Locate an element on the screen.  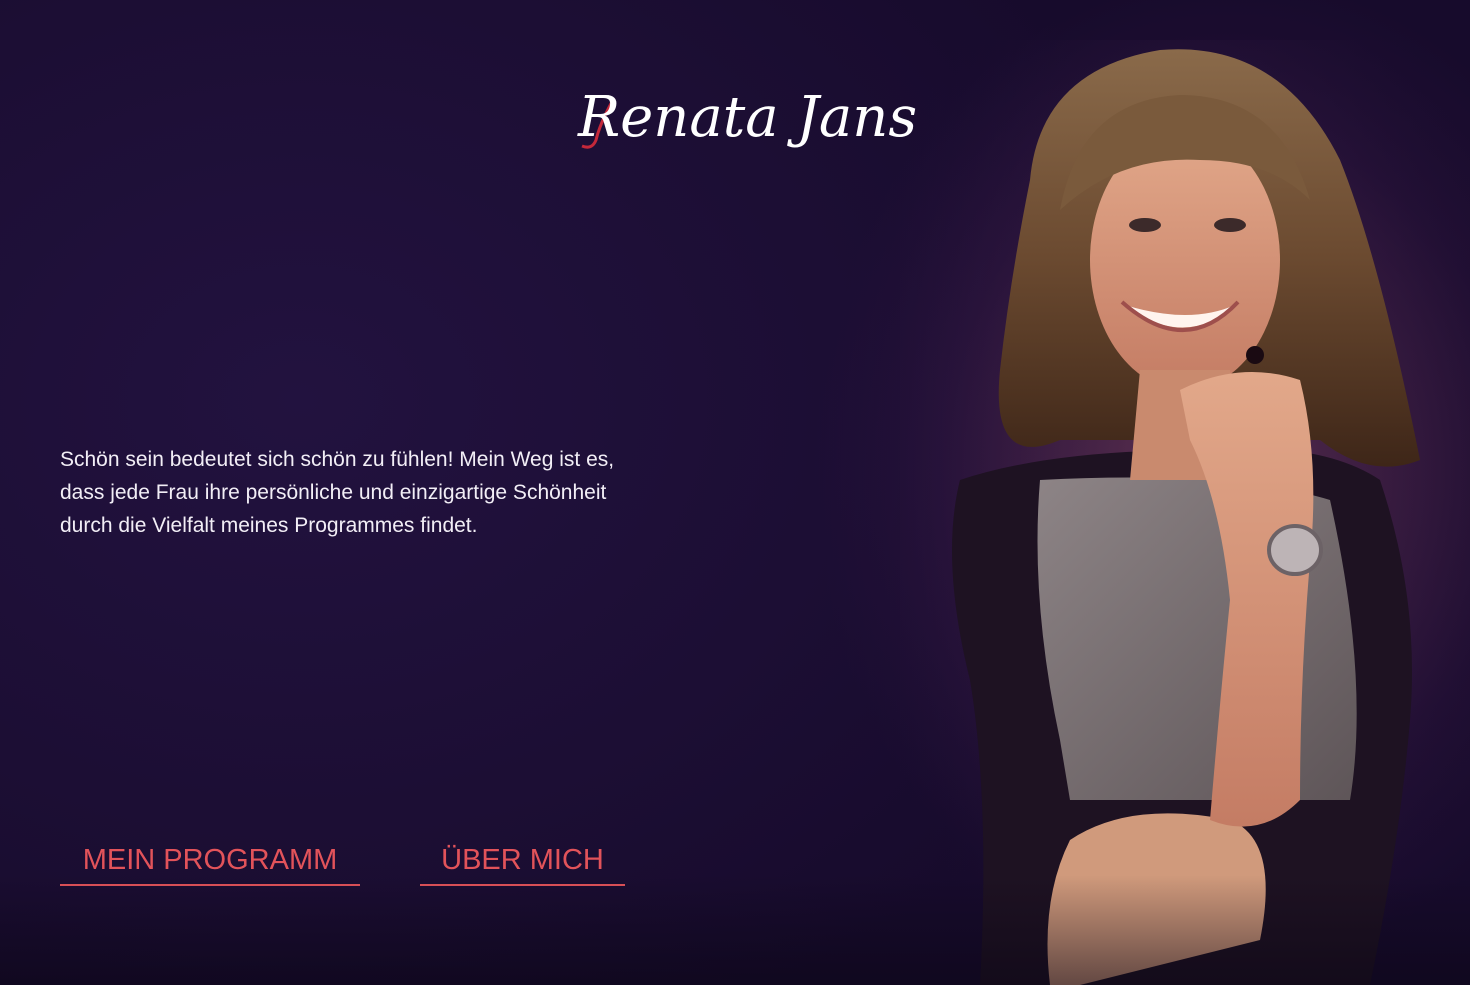
mein-programm-button: MEIN PROGRAMM is located at coordinates (210, 862).